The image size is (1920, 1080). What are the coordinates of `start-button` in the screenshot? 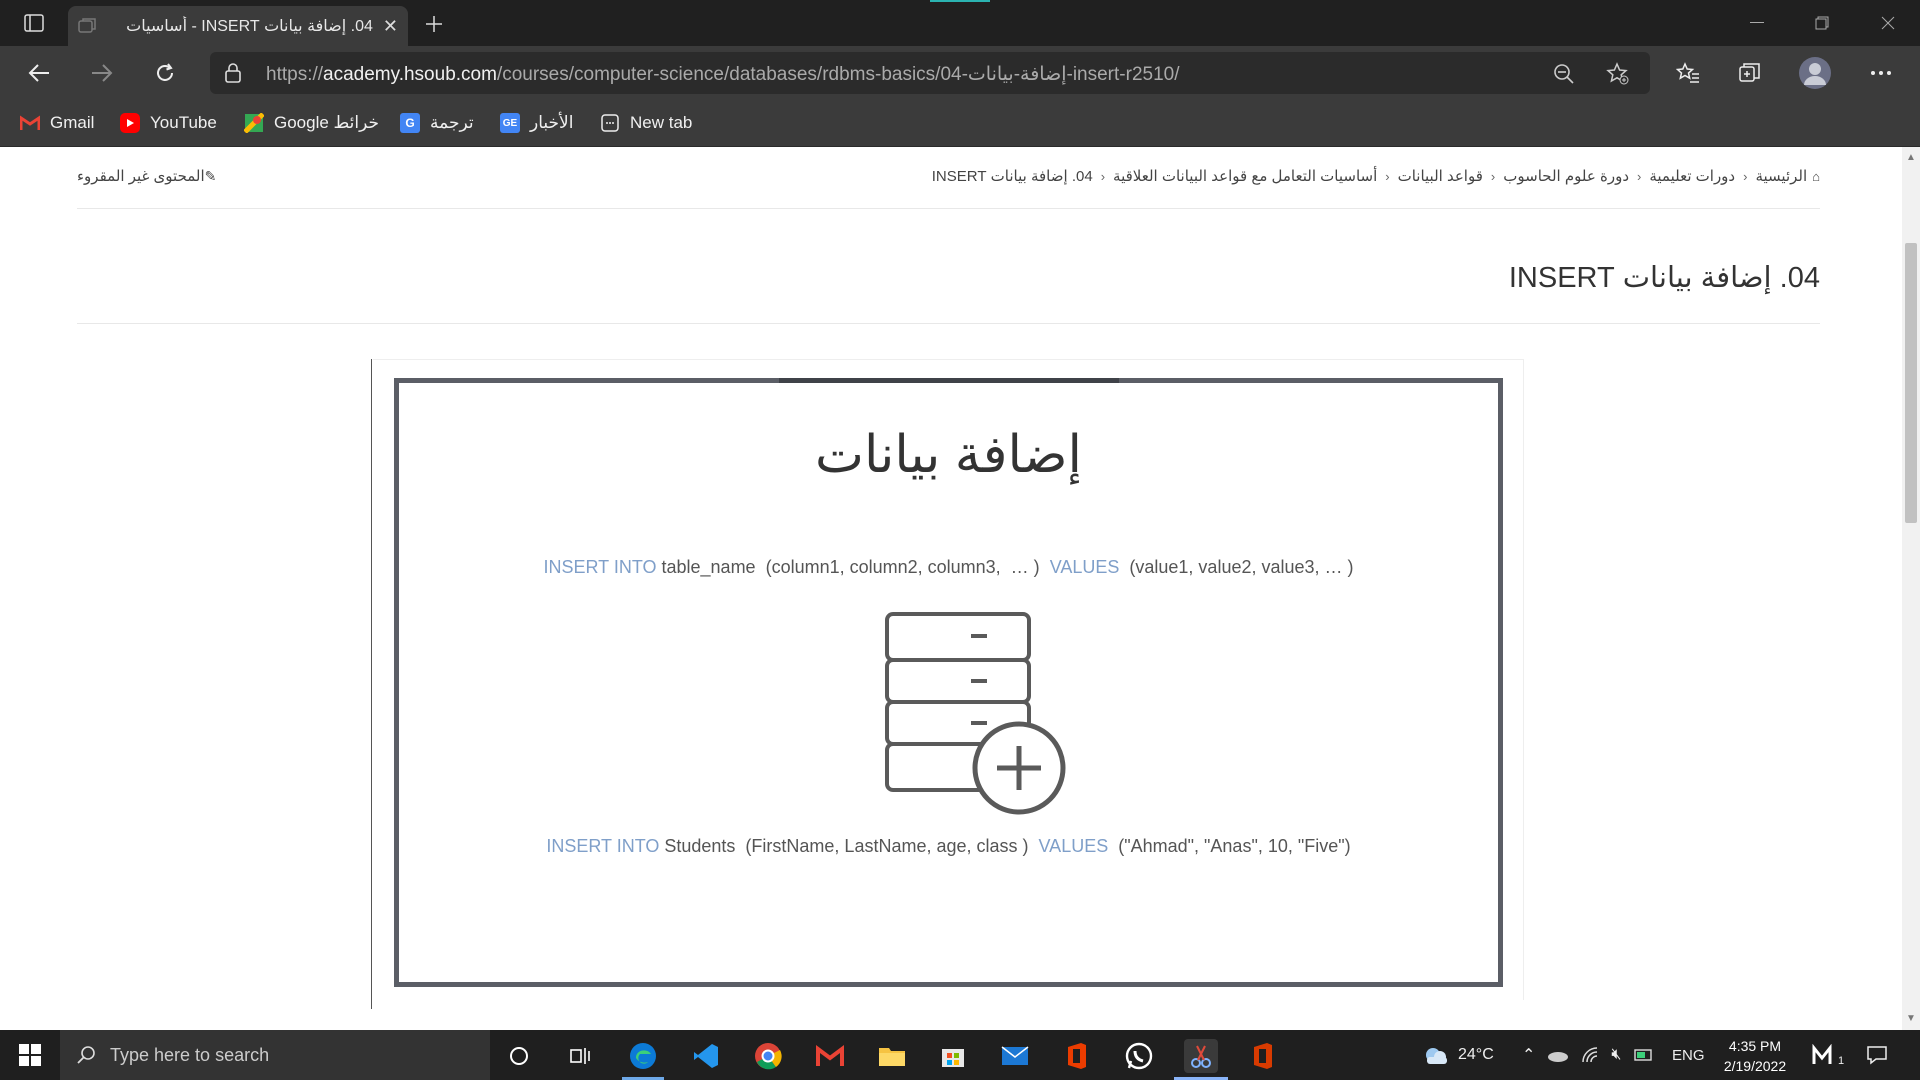 It's located at (30, 1055).